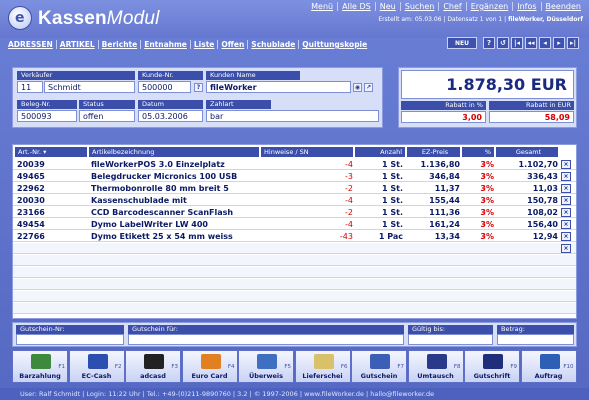 The width and height of the screenshot is (589, 400). What do you see at coordinates (531, 117) in the screenshot?
I see `rabatt-eur-field: 58,09` at bounding box center [531, 117].